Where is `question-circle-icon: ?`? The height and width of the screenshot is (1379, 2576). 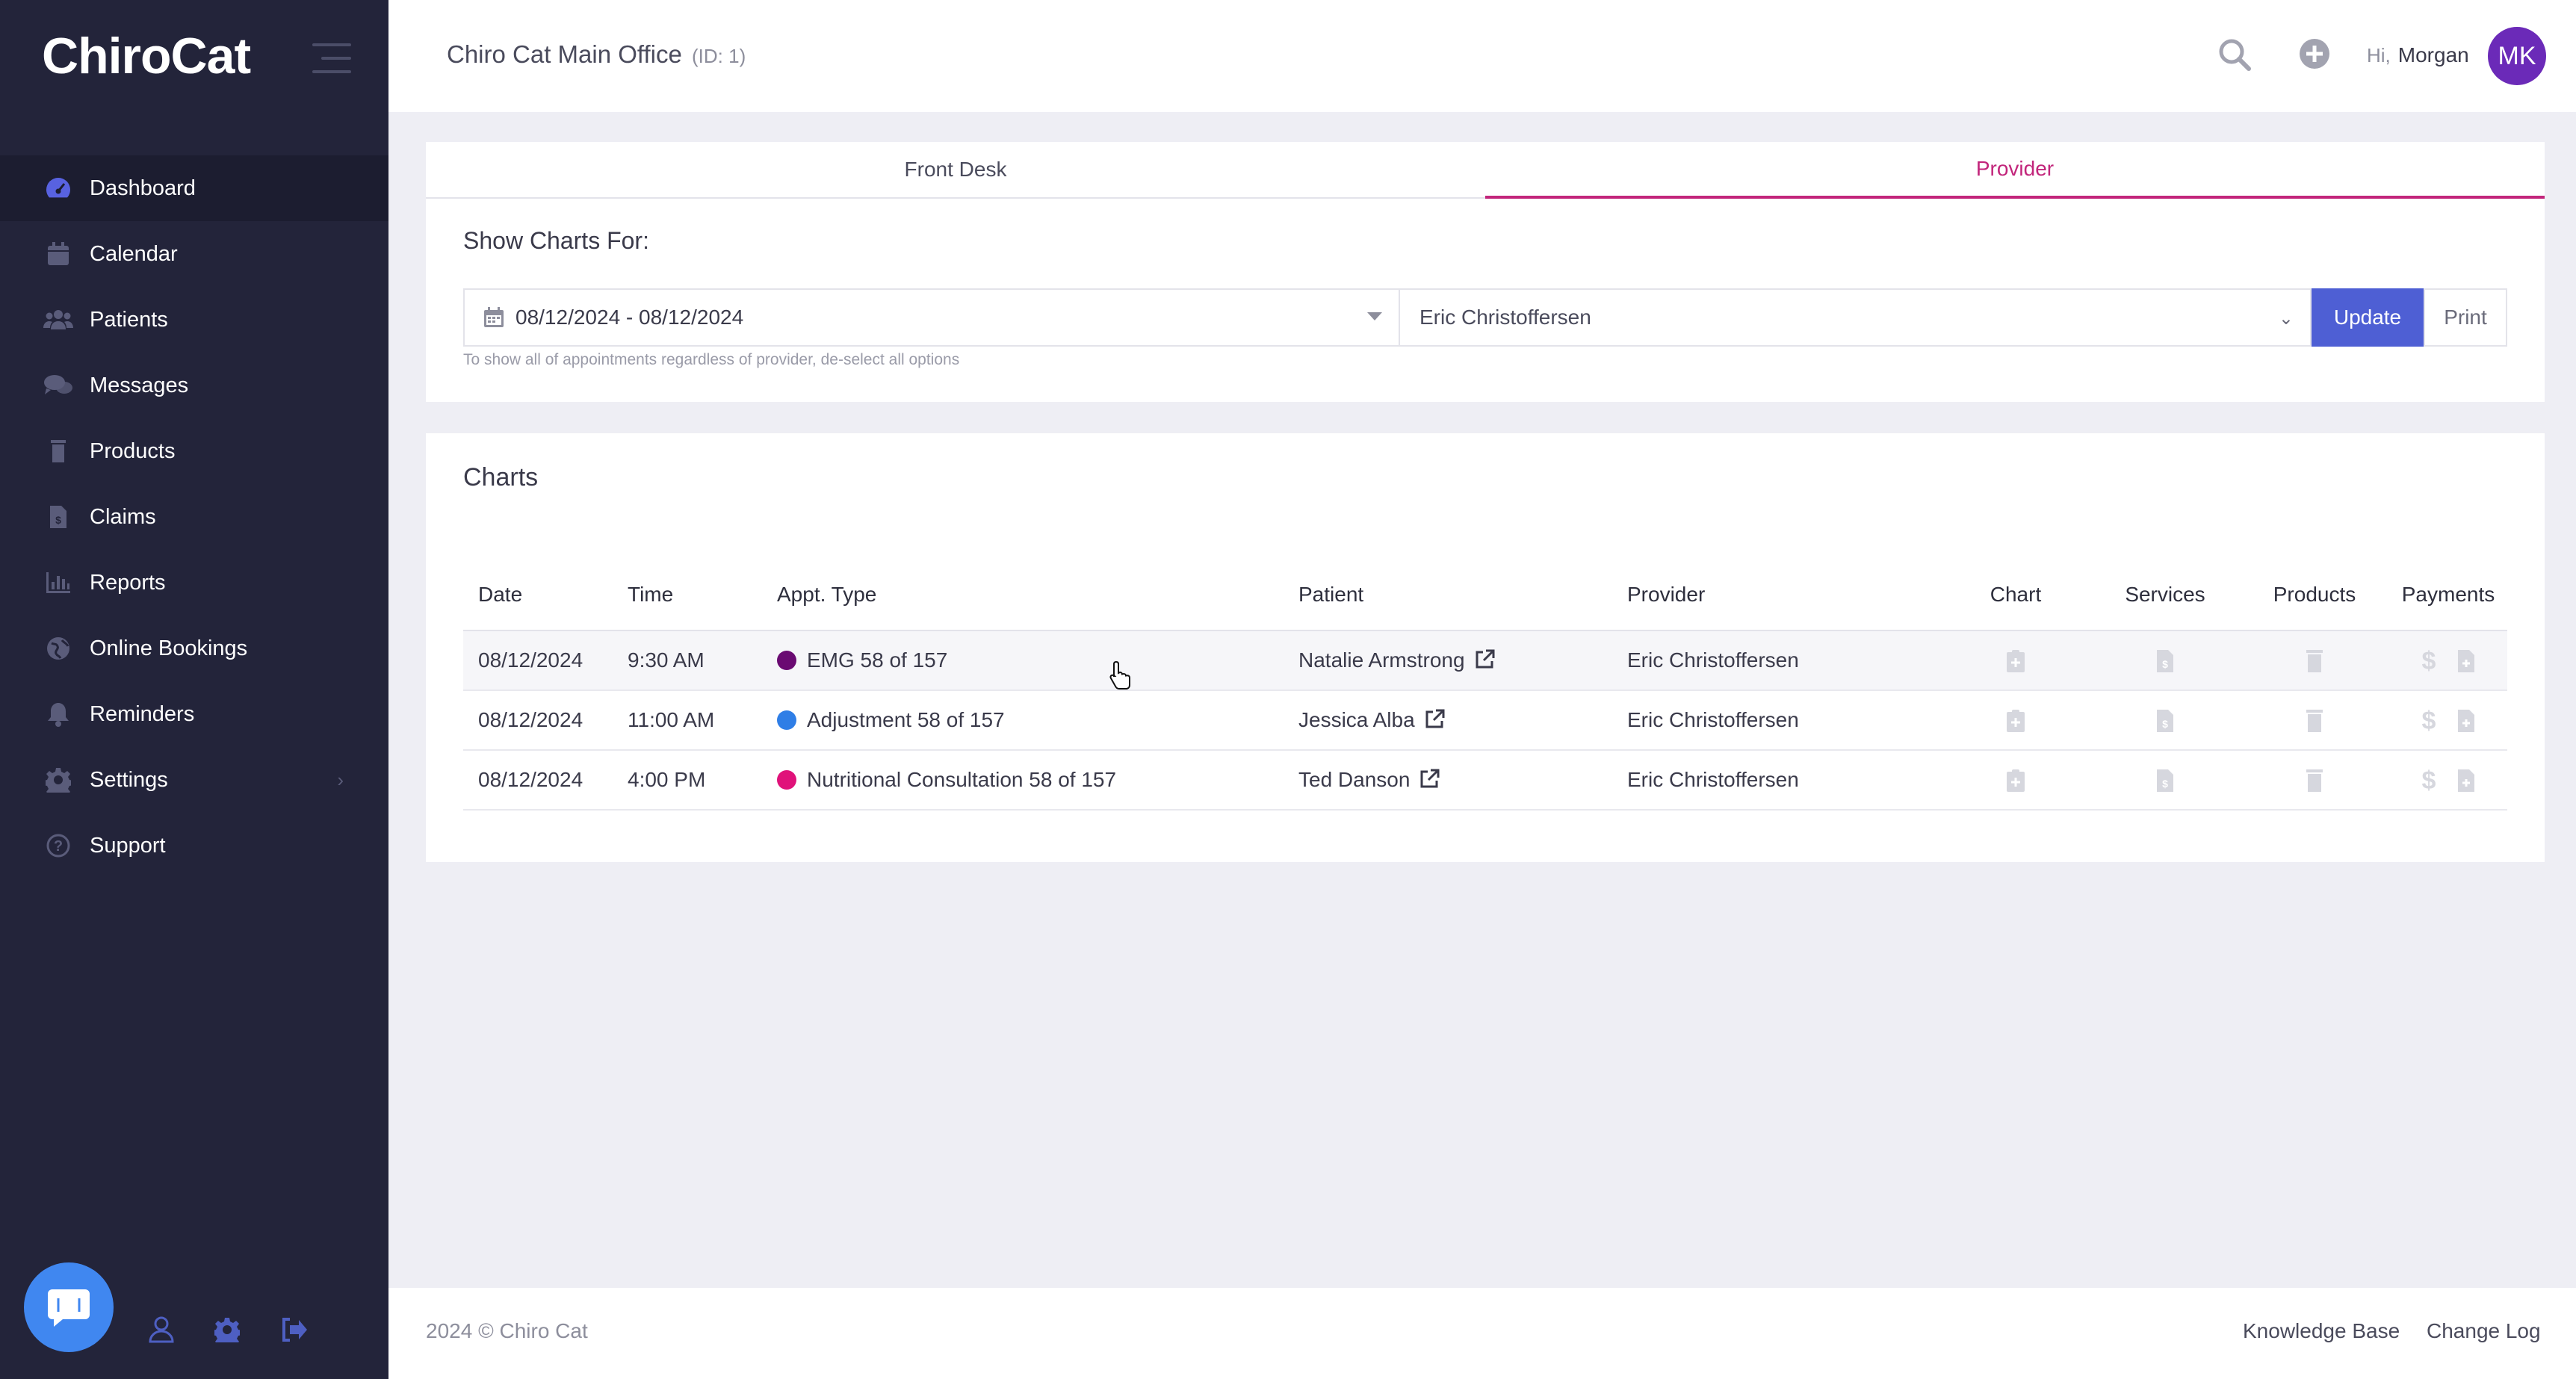 question-circle-icon: ? is located at coordinates (58, 845).